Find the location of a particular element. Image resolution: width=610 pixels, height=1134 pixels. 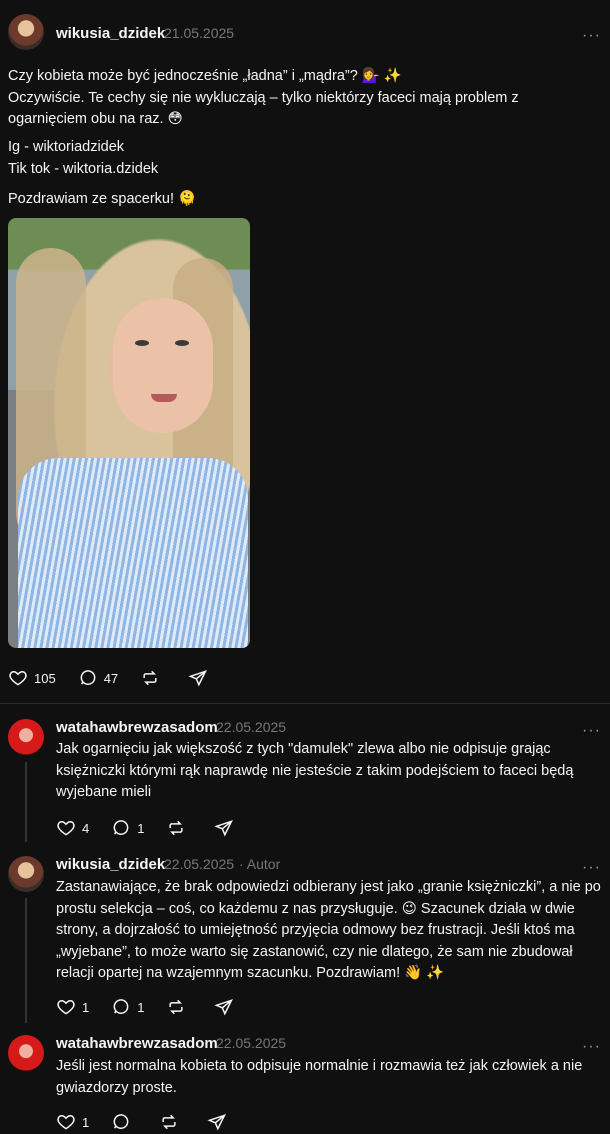

photo-mouth is located at coordinates (164, 398).